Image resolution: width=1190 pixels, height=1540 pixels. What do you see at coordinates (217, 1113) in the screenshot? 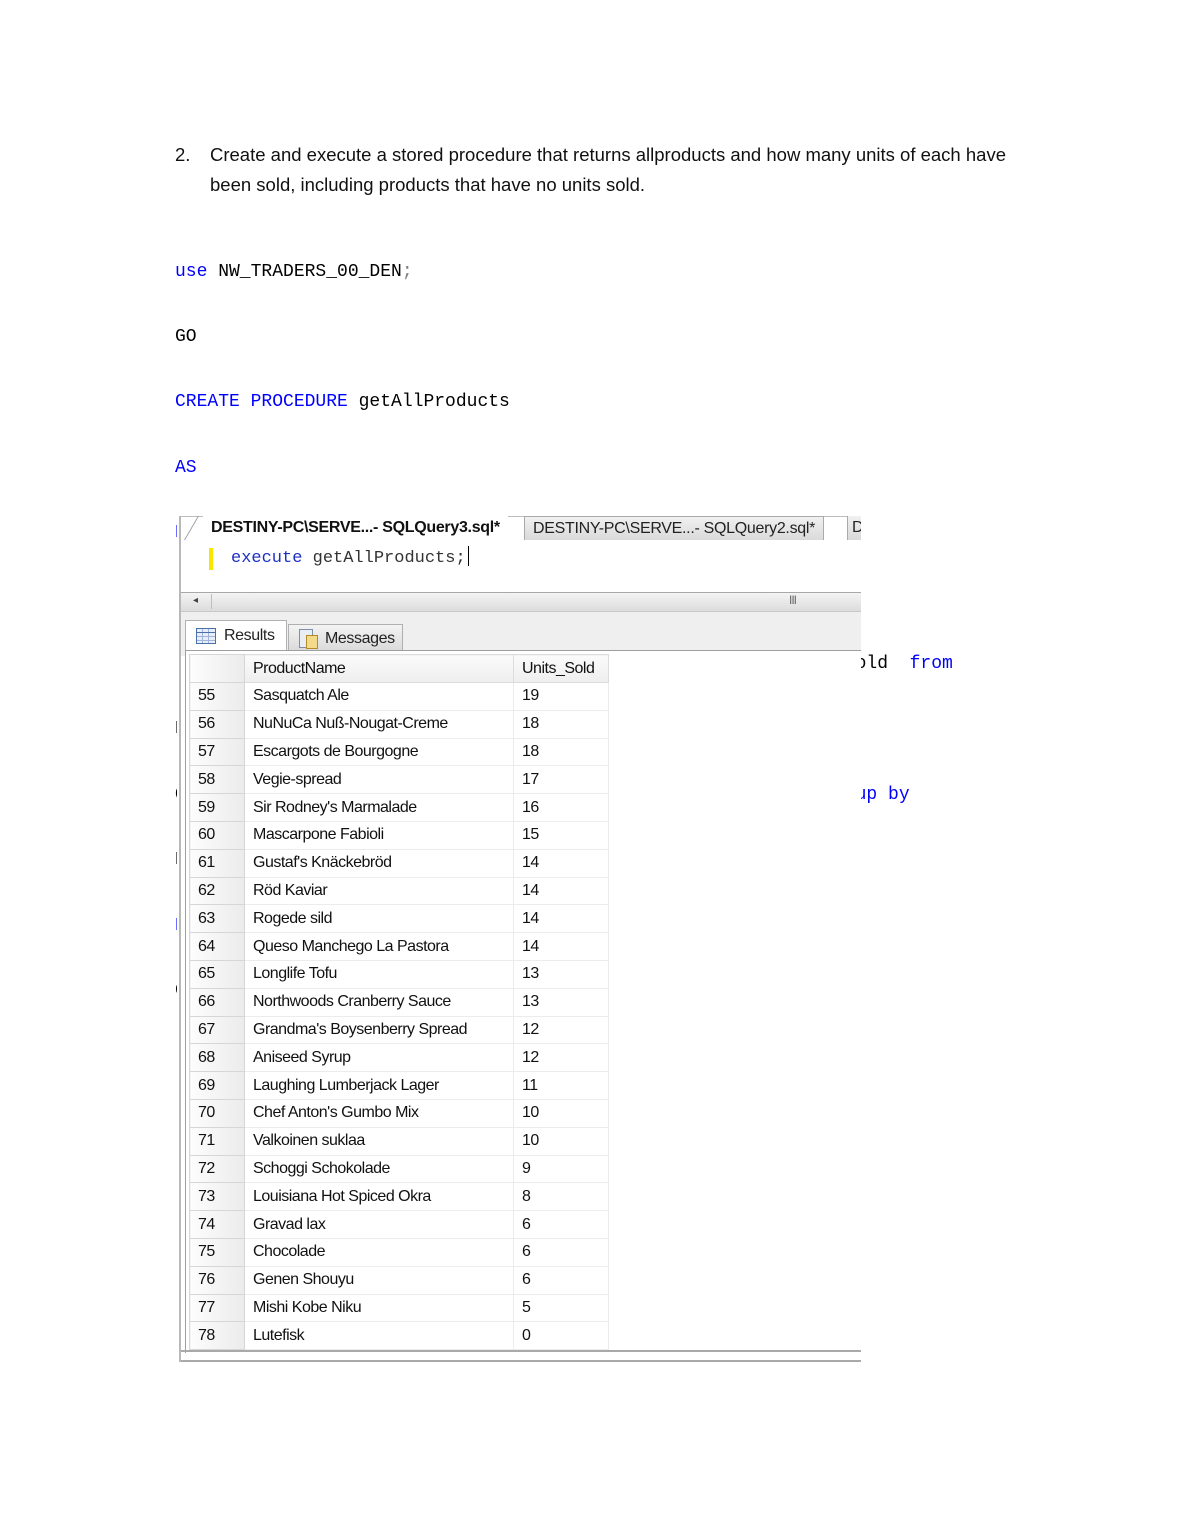
I see `row-number: 70` at bounding box center [217, 1113].